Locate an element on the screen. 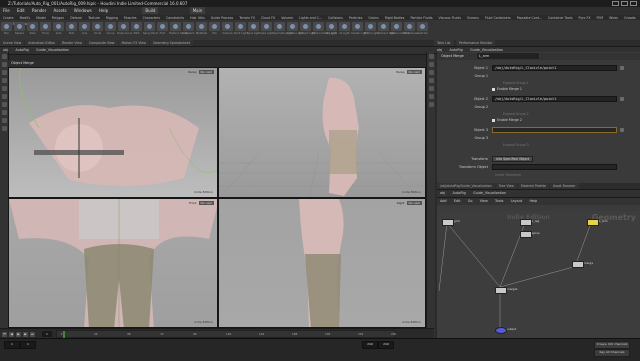 The width and height of the screenshot is (640, 361). object3-chooser-icon is located at coordinates (622, 130).